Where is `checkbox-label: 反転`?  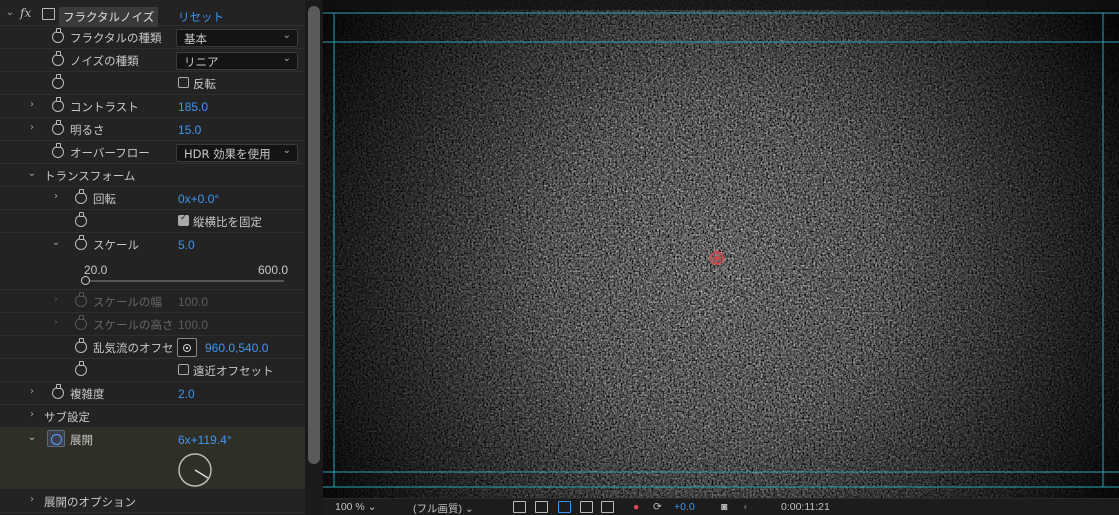
checkbox-label: 反転 is located at coordinates (204, 84).